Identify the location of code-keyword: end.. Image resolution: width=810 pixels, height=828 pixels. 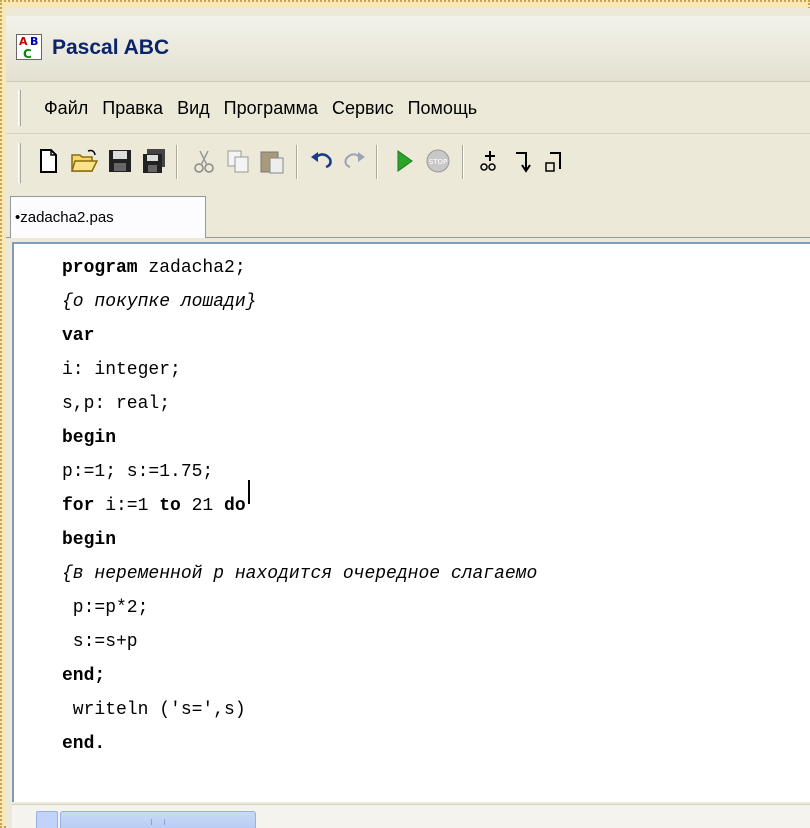
(84, 744).